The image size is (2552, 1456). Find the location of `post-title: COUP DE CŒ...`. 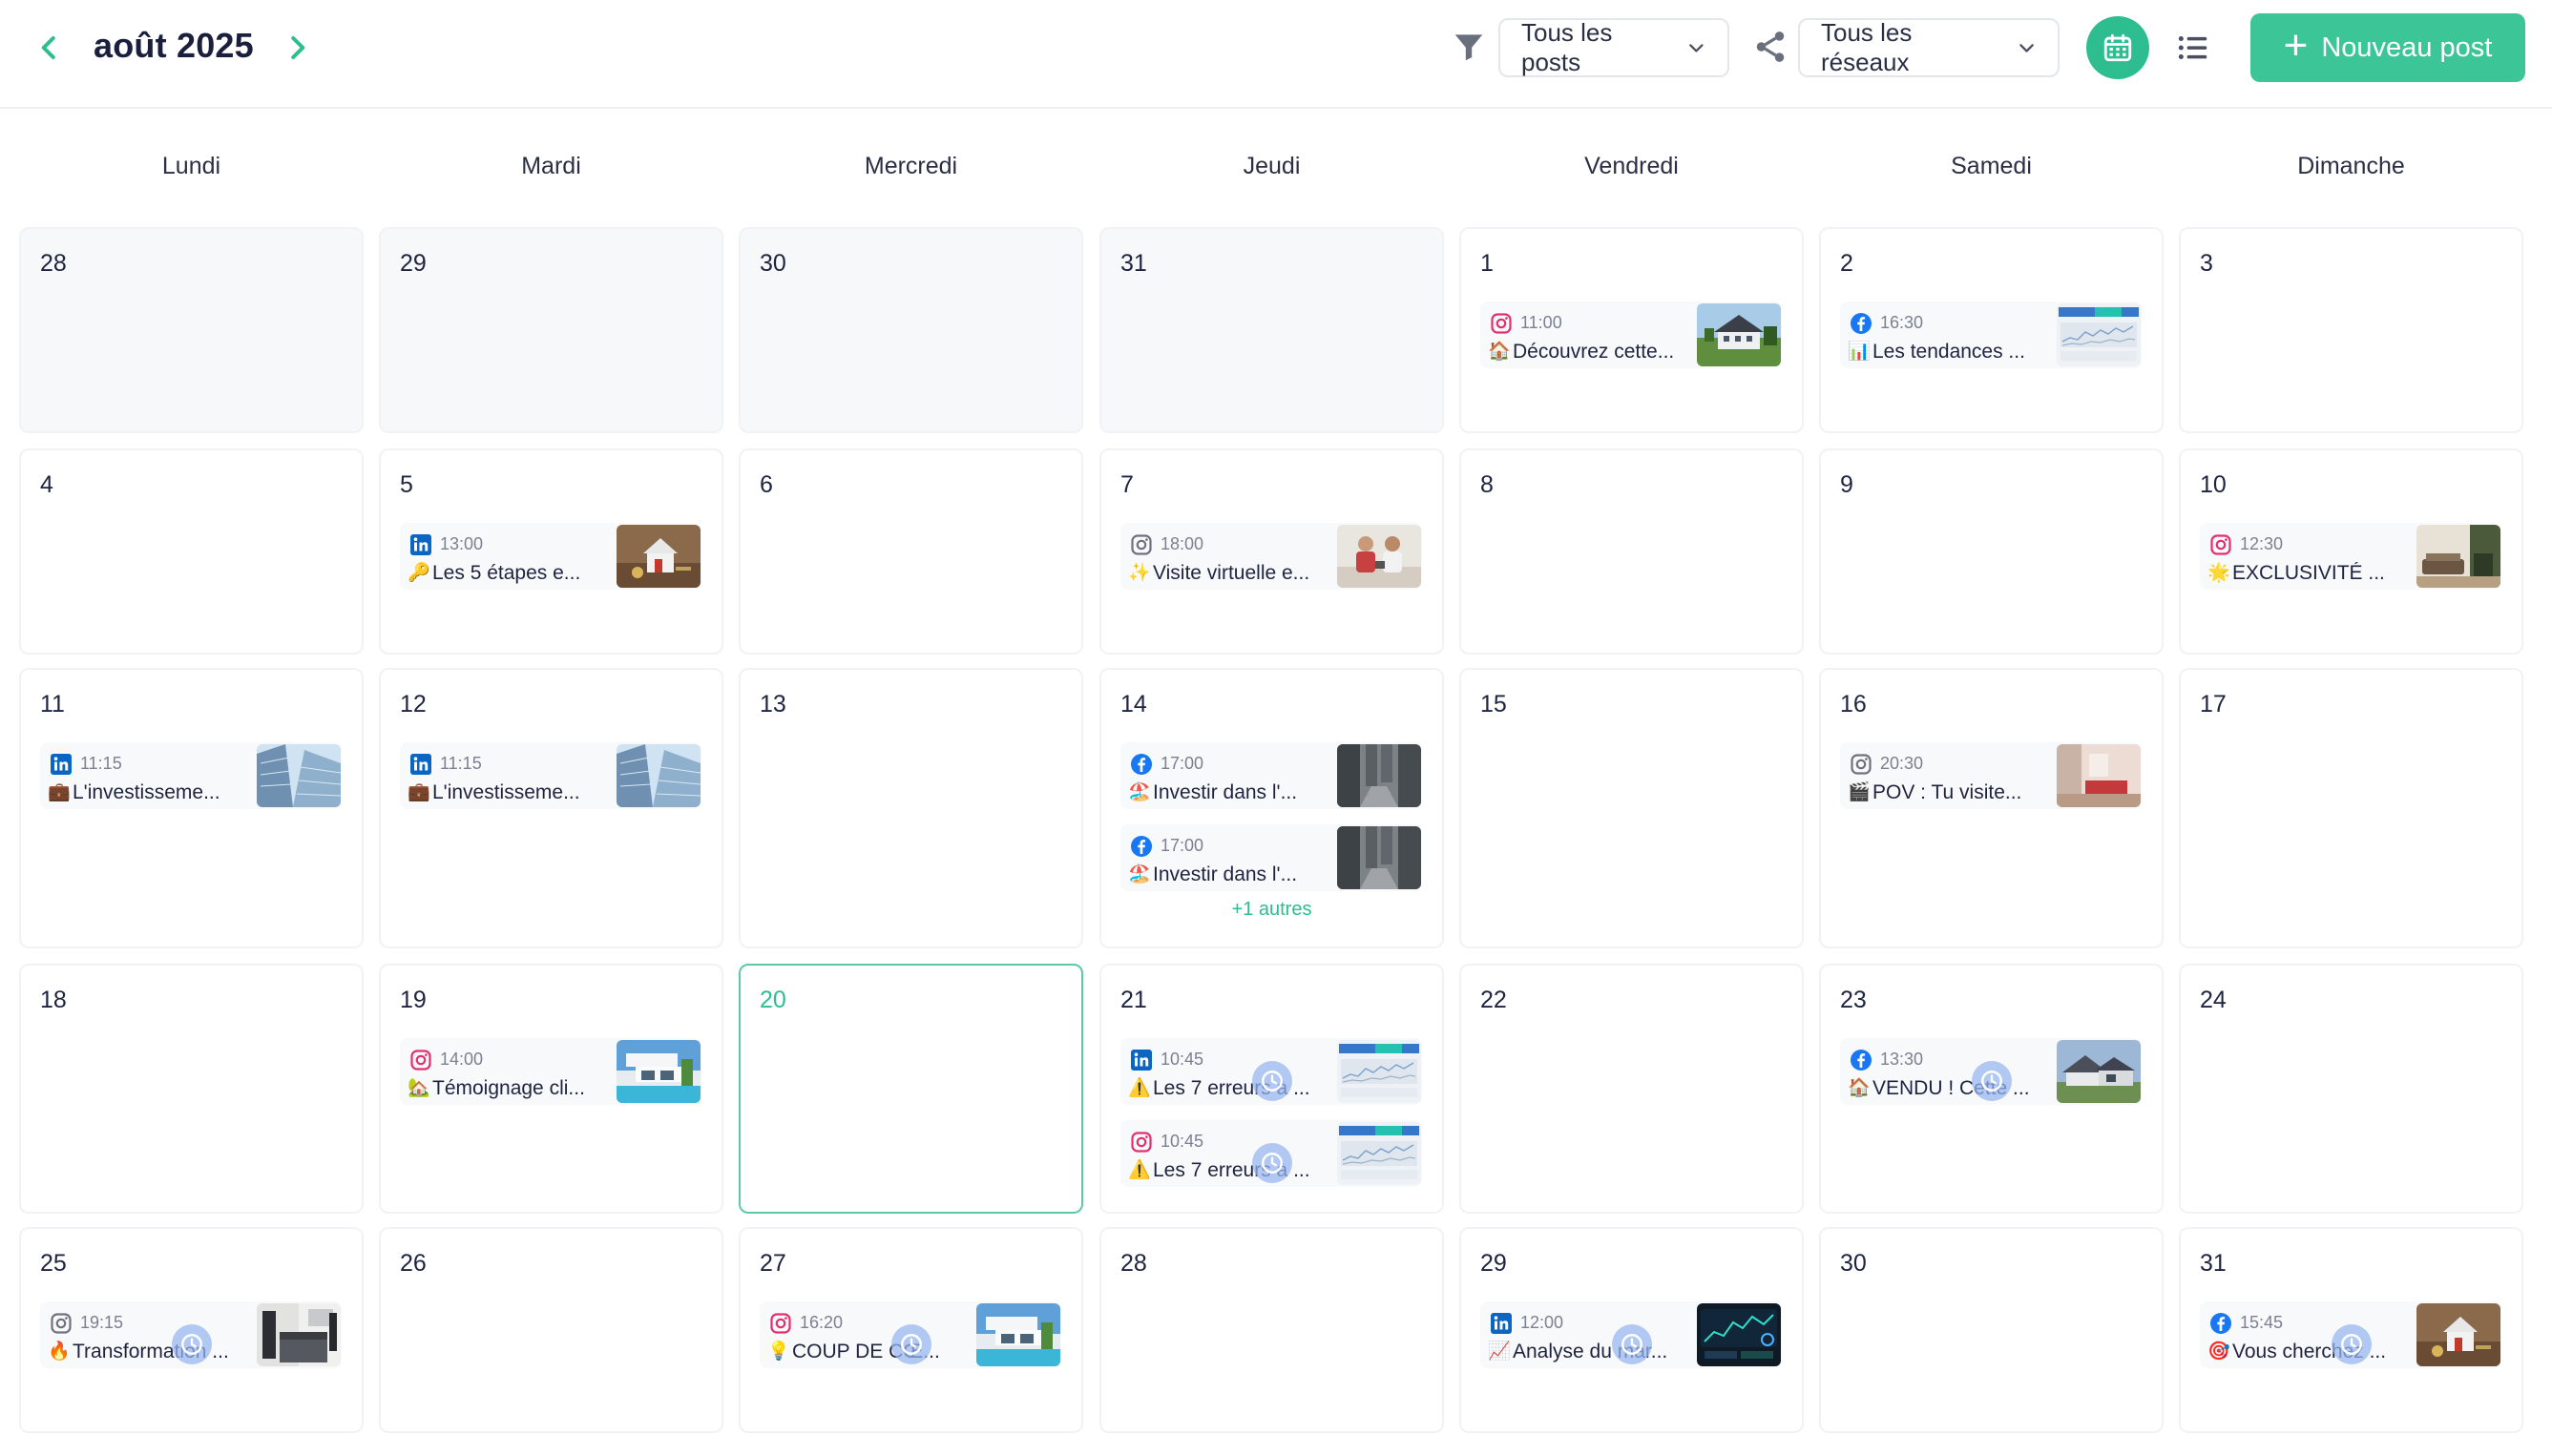

post-title: COUP DE CŒ... is located at coordinates (866, 1352).